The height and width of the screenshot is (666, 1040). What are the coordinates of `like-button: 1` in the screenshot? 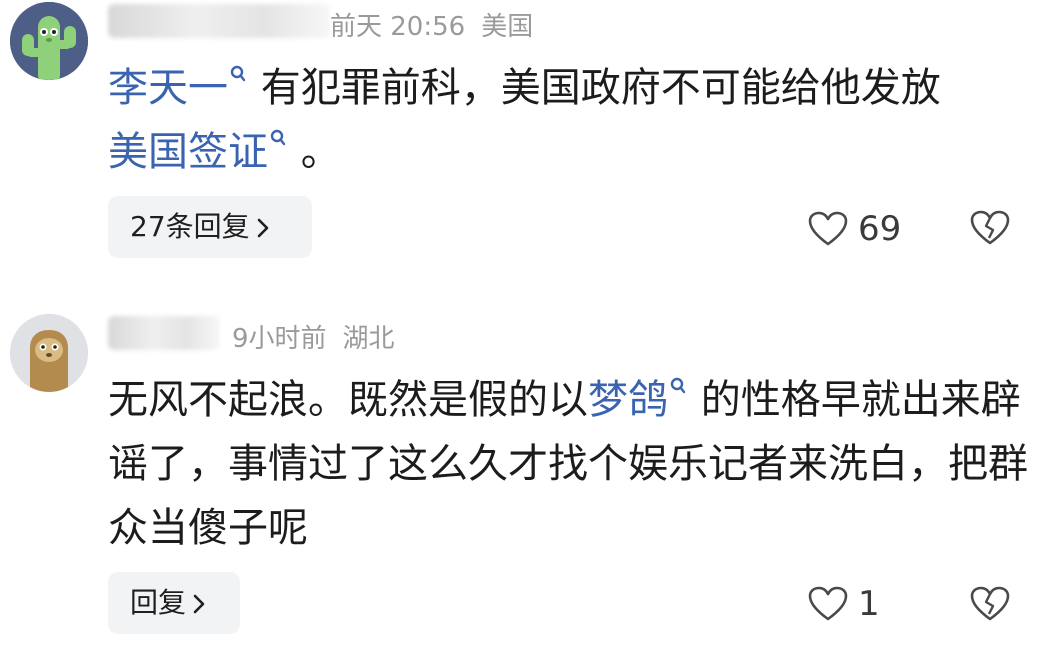 It's located at (844, 604).